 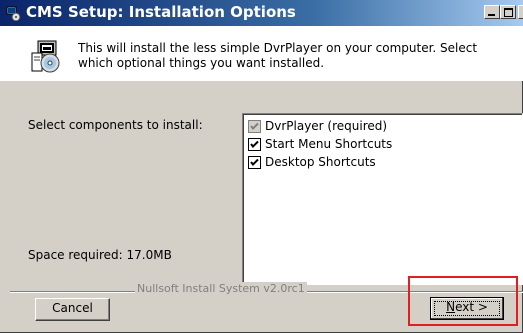 I want to click on close-button, so click(x=520, y=12).